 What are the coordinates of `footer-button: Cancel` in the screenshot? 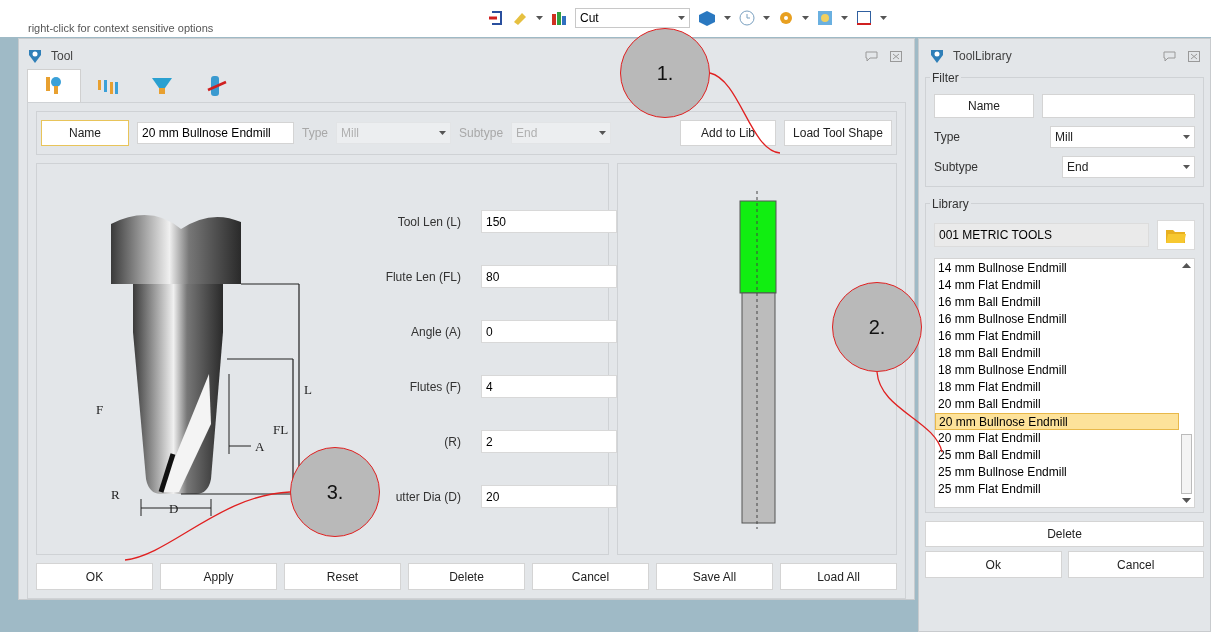 It's located at (590, 576).